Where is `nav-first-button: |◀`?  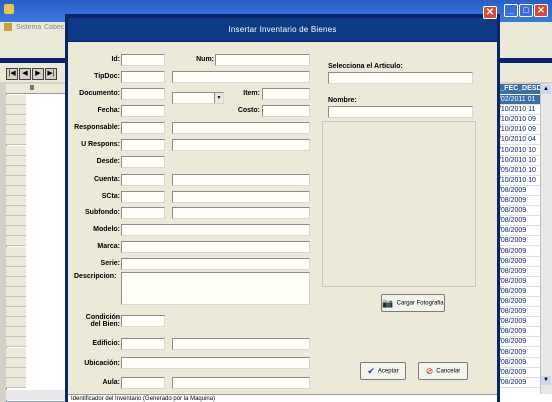 nav-first-button: |◀ is located at coordinates (12, 74).